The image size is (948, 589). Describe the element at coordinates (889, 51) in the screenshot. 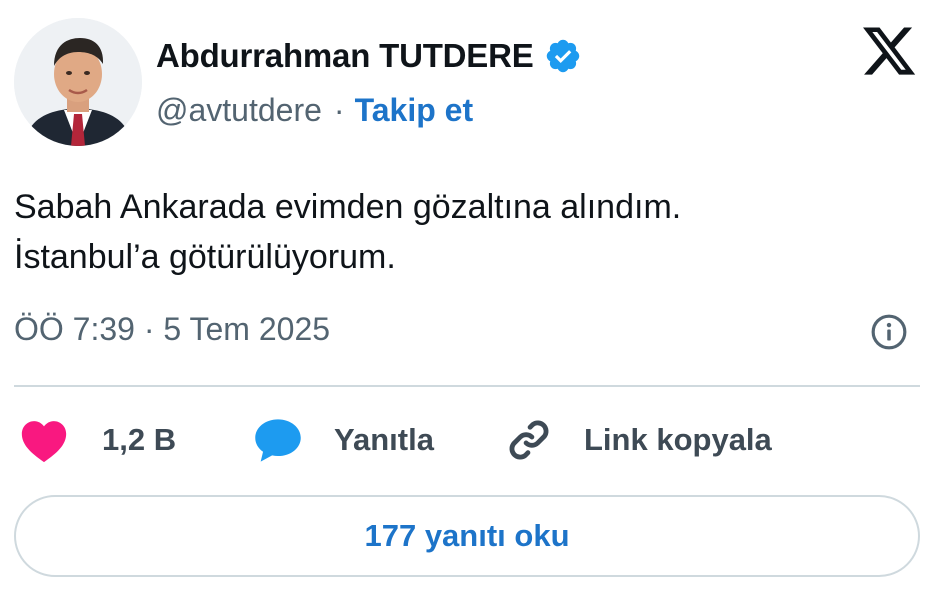

I see `x-logo-icon` at that location.